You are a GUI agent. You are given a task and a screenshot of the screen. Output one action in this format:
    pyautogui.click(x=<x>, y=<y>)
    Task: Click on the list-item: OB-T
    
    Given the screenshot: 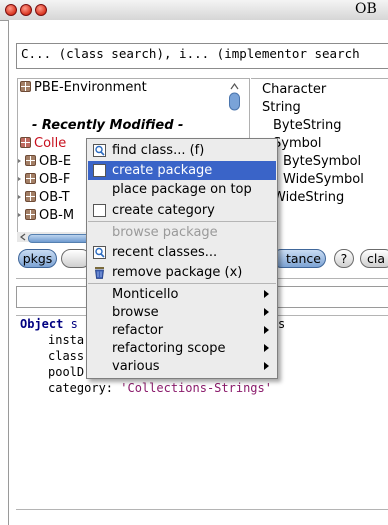 What is the action you would take?
    pyautogui.click(x=44, y=198)
    